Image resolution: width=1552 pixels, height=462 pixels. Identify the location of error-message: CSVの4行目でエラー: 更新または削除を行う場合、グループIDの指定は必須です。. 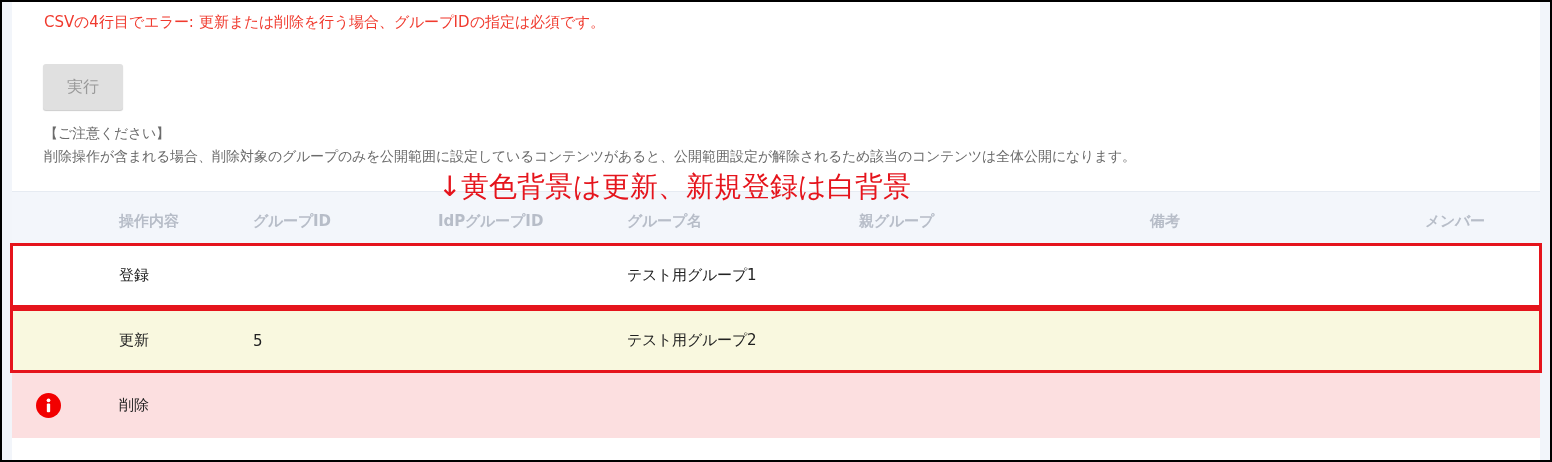
(324, 22).